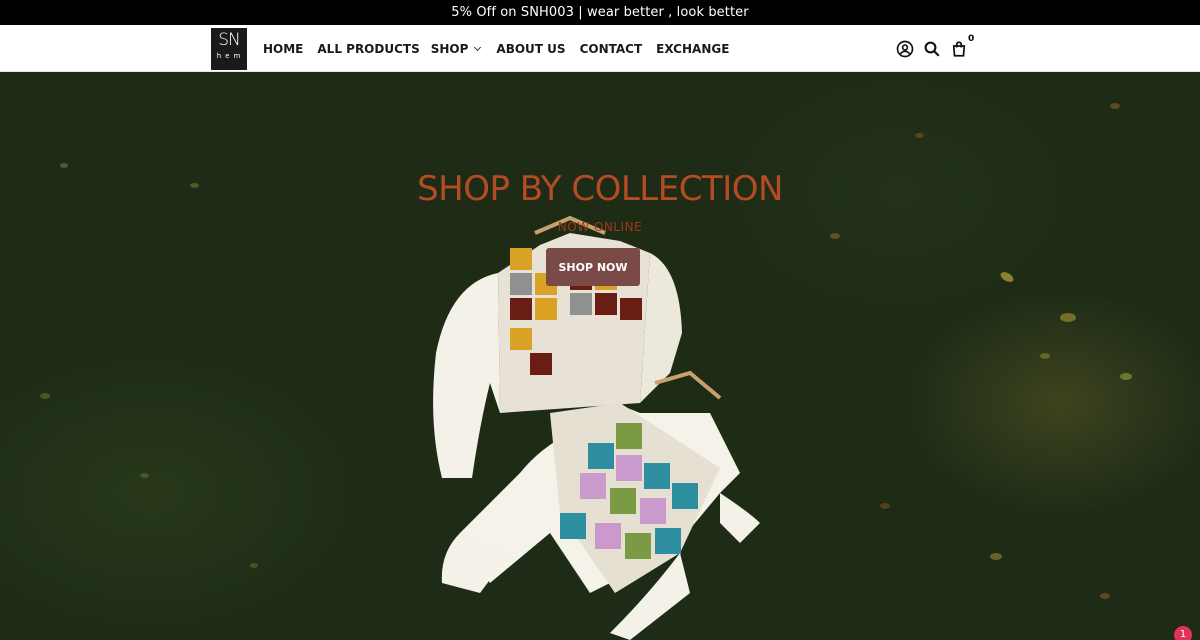  Describe the element at coordinates (905, 49) in the screenshot. I see `account-icon` at that location.